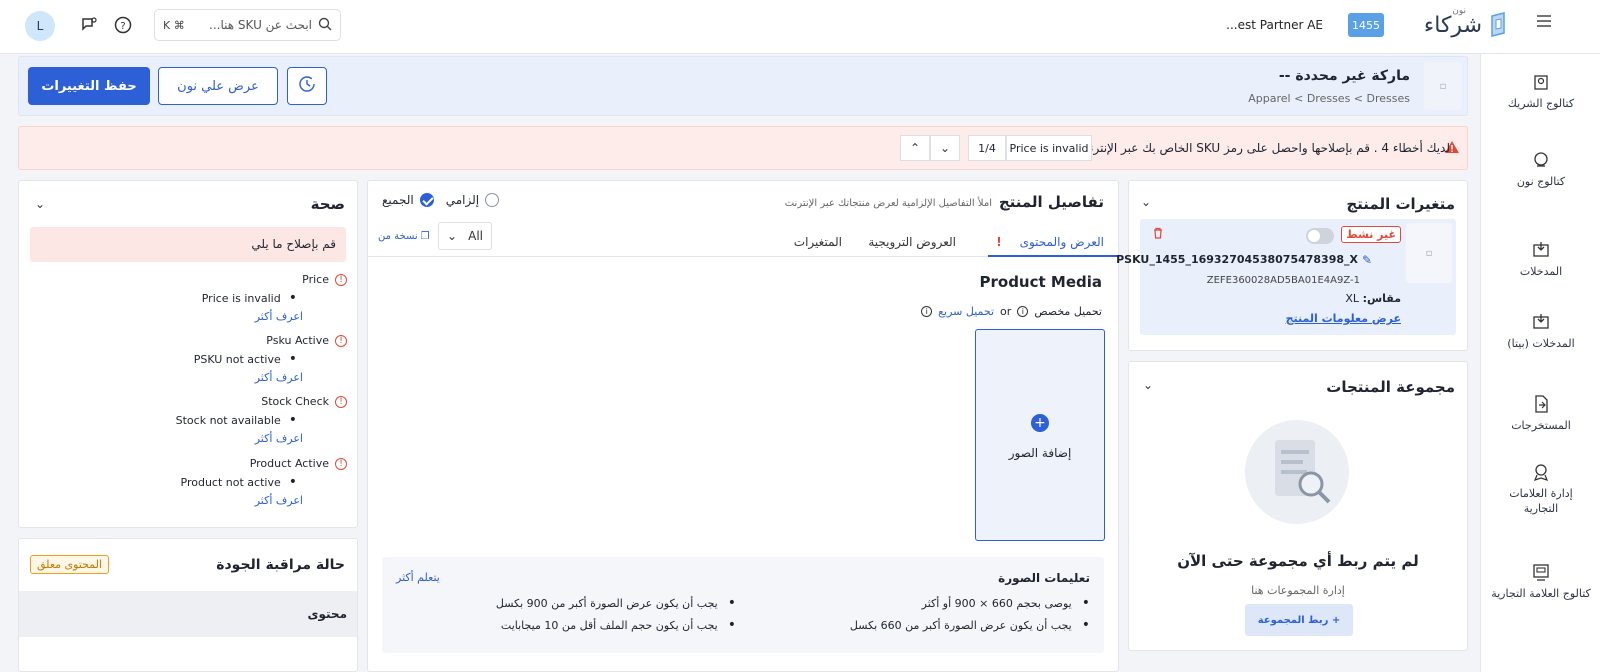  Describe the element at coordinates (327, 614) in the screenshot. I see `qc-content-label: محتوى` at that location.